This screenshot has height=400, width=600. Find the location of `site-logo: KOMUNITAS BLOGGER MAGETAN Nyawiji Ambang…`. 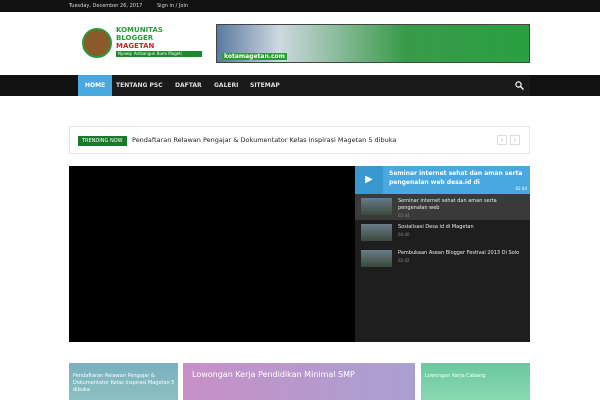

site-logo: KOMUNITAS BLOGGER MAGETAN Nyawiji Ambang… is located at coordinates (142, 43).